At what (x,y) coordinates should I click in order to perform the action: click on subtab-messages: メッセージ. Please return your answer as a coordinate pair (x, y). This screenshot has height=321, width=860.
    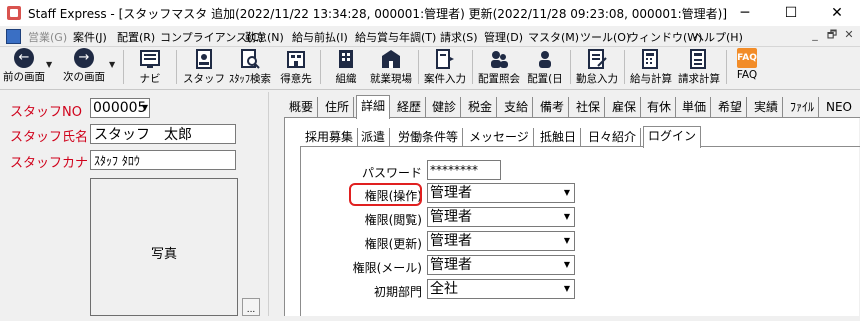
    Looking at the image, I should click on (499, 137).